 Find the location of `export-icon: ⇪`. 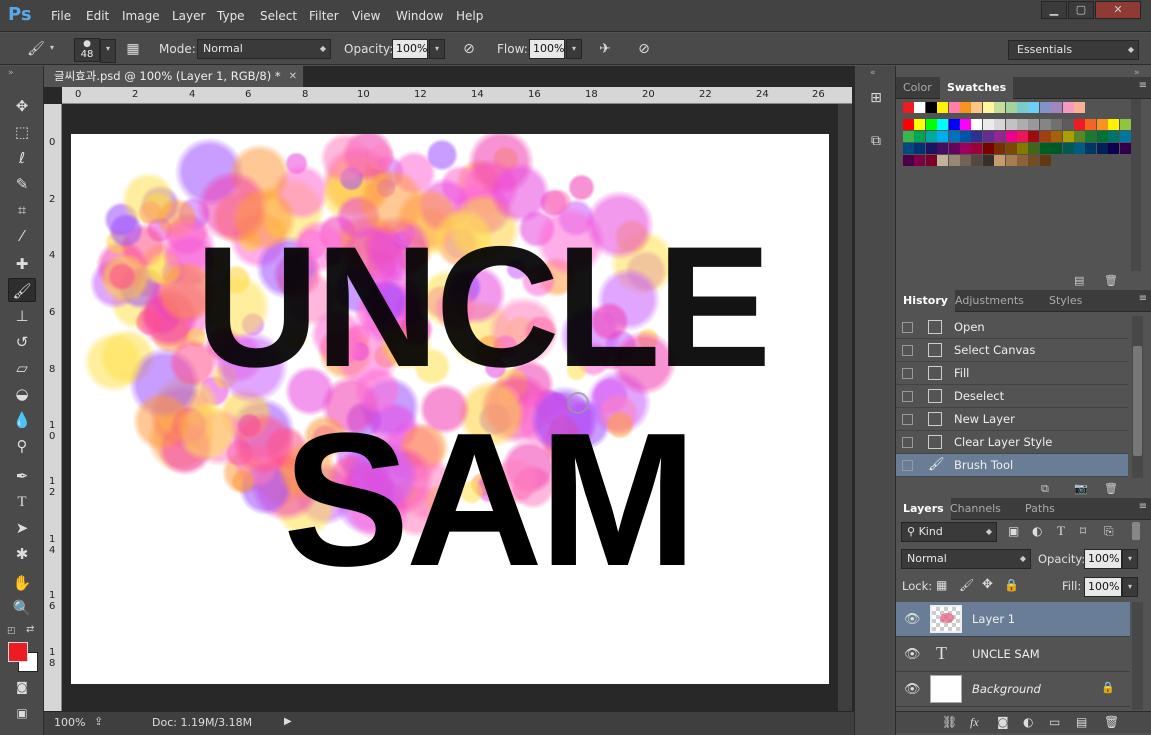

export-icon: ⇪ is located at coordinates (98, 721).